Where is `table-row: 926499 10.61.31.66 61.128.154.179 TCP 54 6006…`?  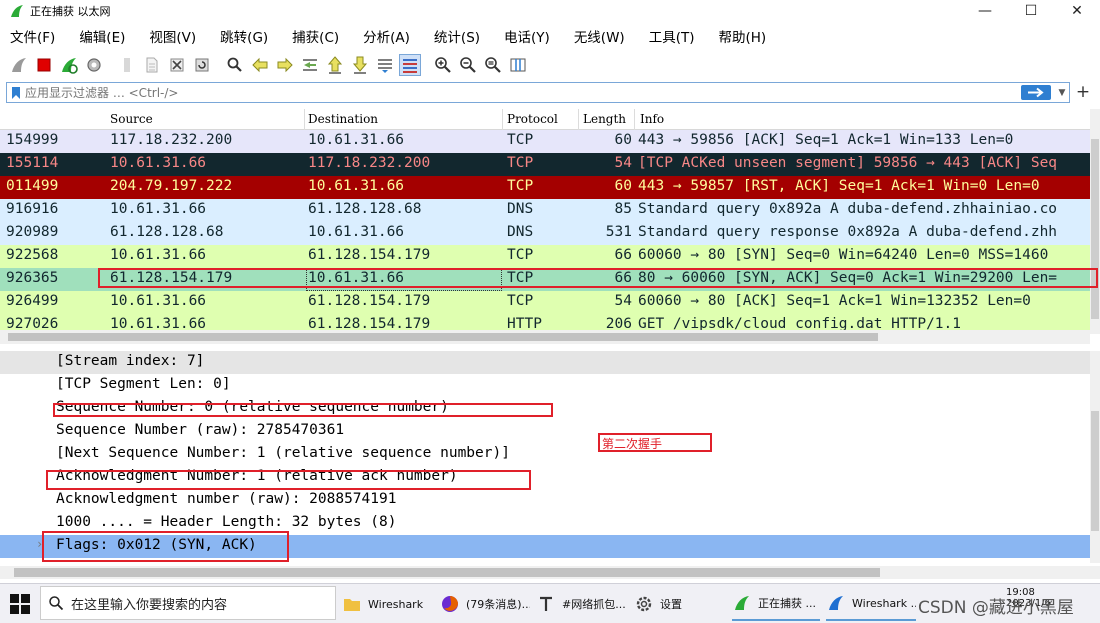
table-row: 926499 10.61.31.66 61.128.154.179 TCP 54 6006… is located at coordinates (545, 302).